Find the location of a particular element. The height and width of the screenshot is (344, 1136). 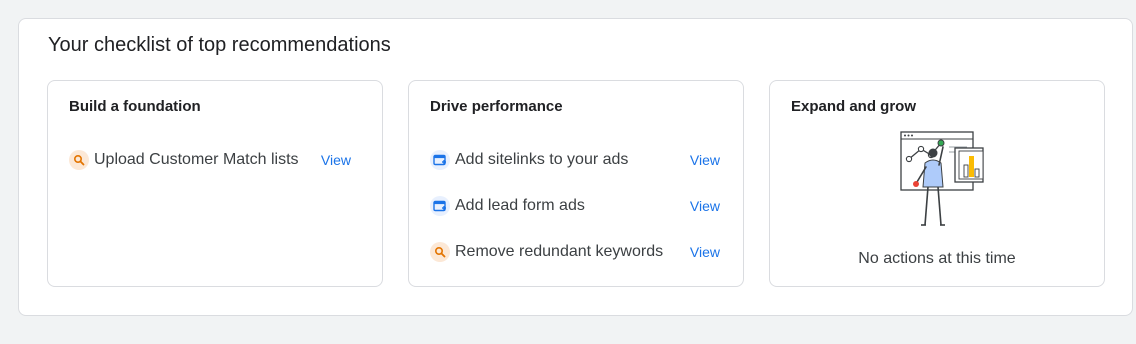

recommendation-remove-redundant-keywords: Remove redundant keywords View is located at coordinates (577, 252).